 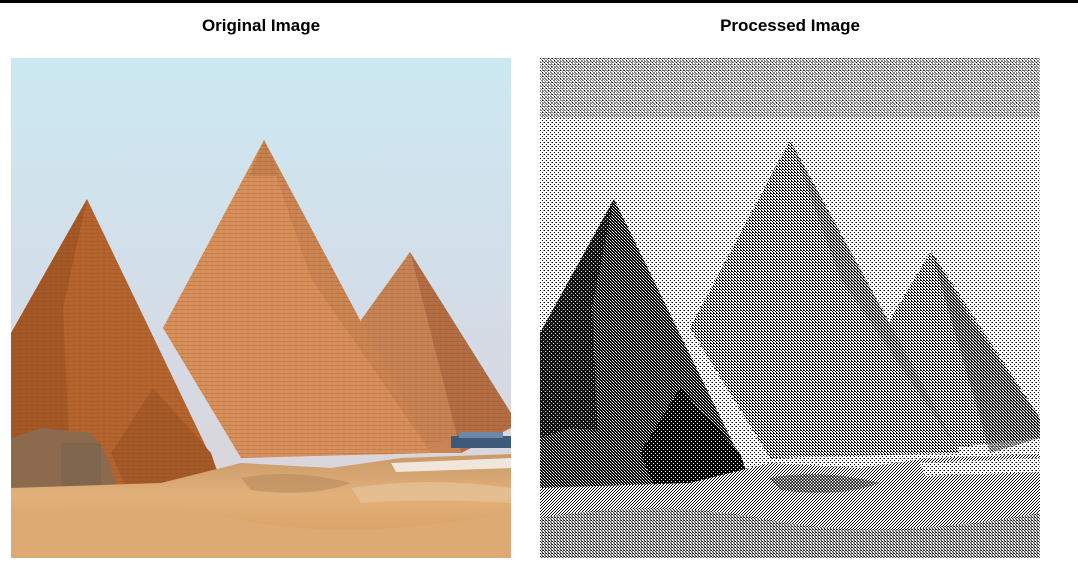 What do you see at coordinates (539, 1) in the screenshot?
I see `top-border-rule` at bounding box center [539, 1].